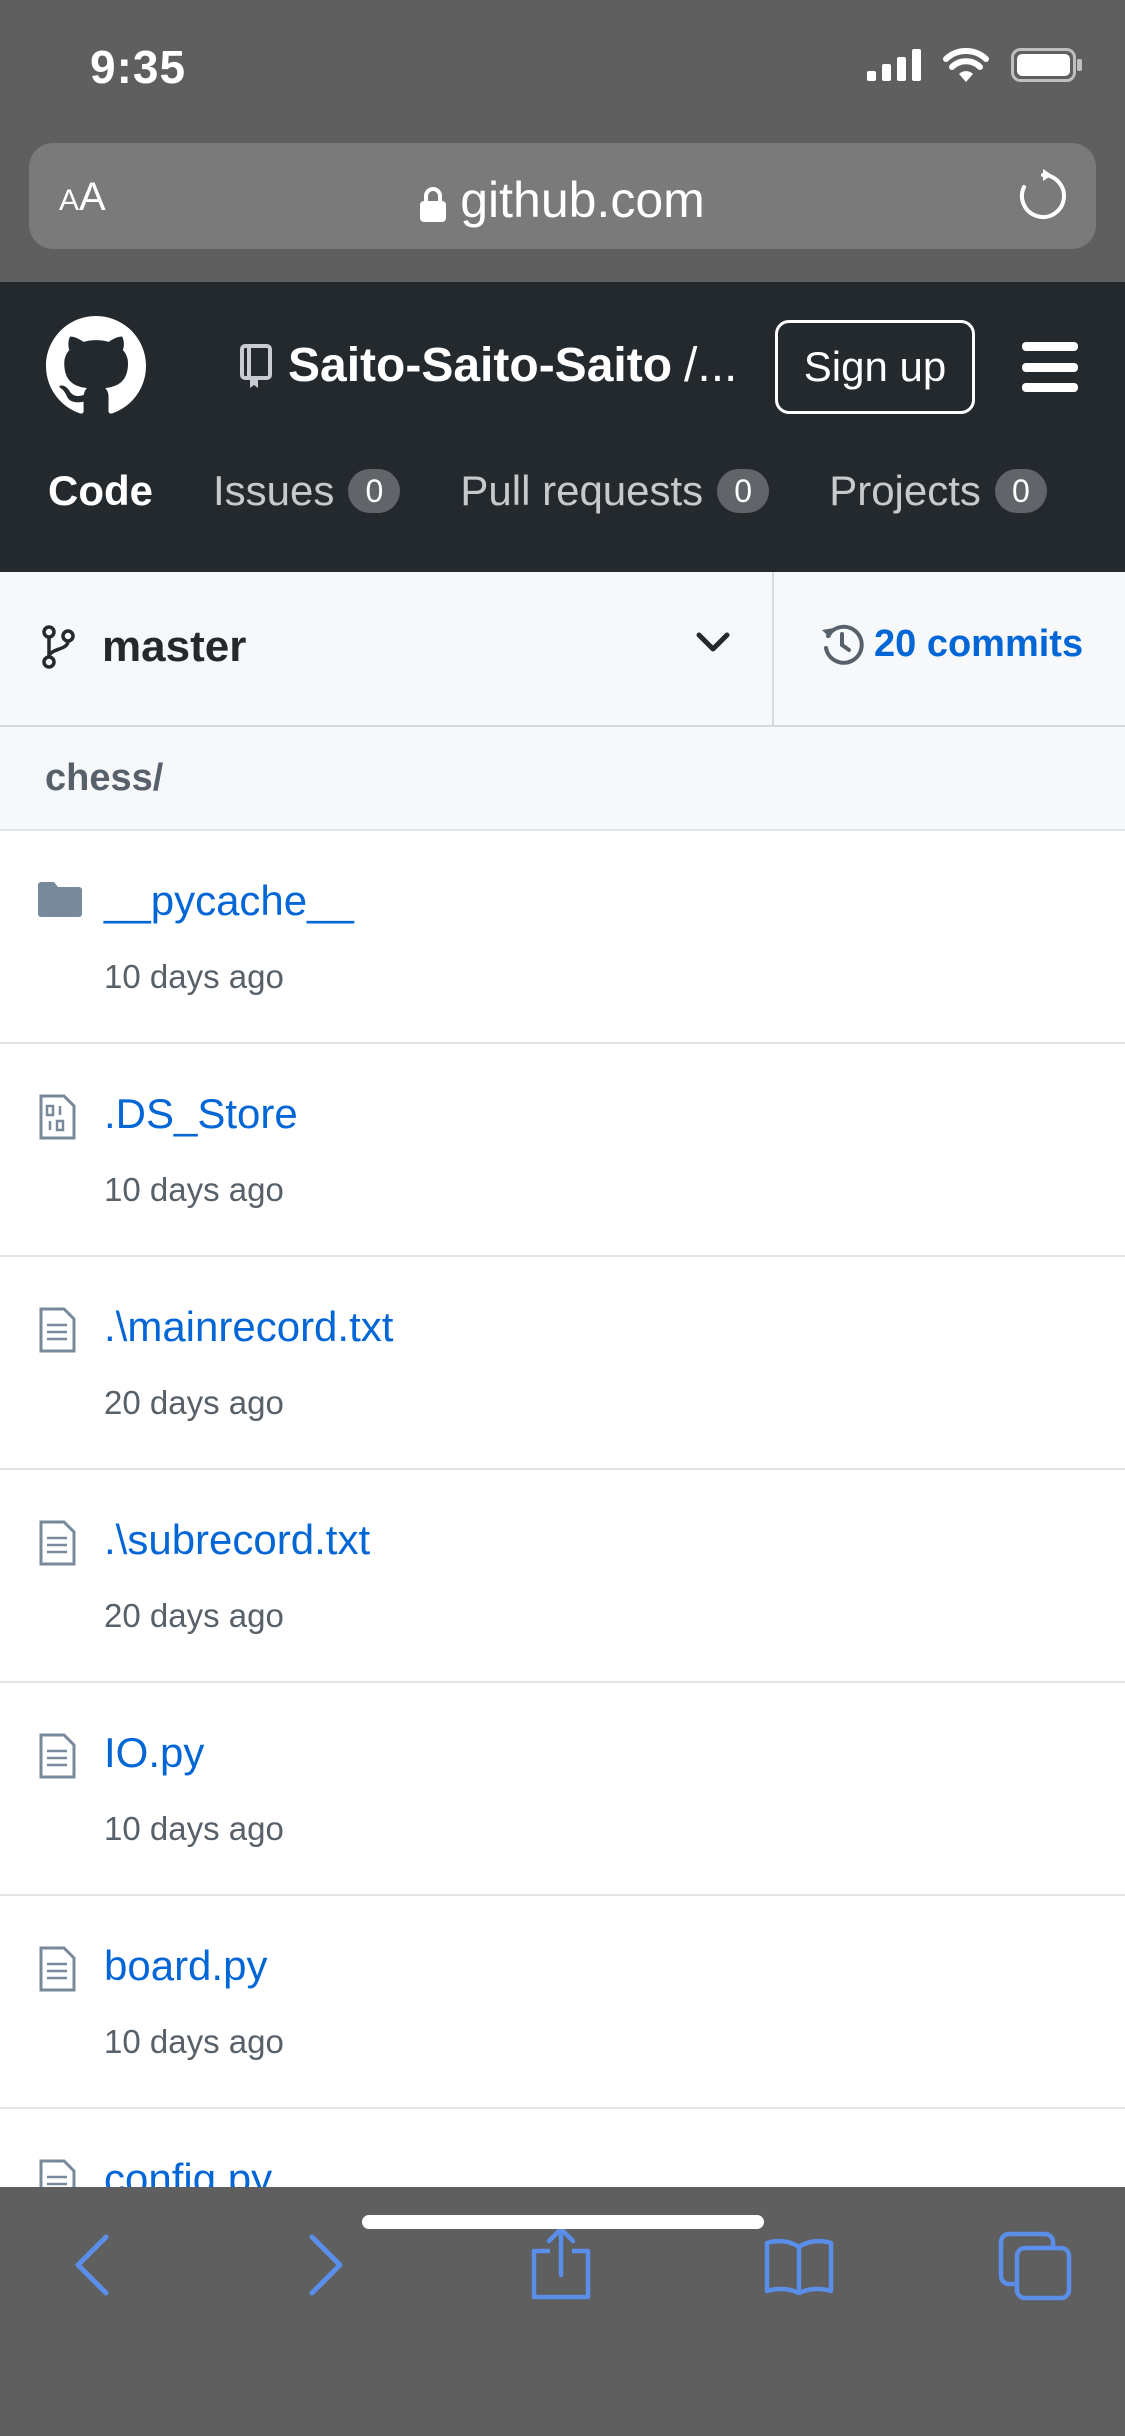 The height and width of the screenshot is (2436, 1125). What do you see at coordinates (875, 367) in the screenshot?
I see `sign-up-button: Sign up` at bounding box center [875, 367].